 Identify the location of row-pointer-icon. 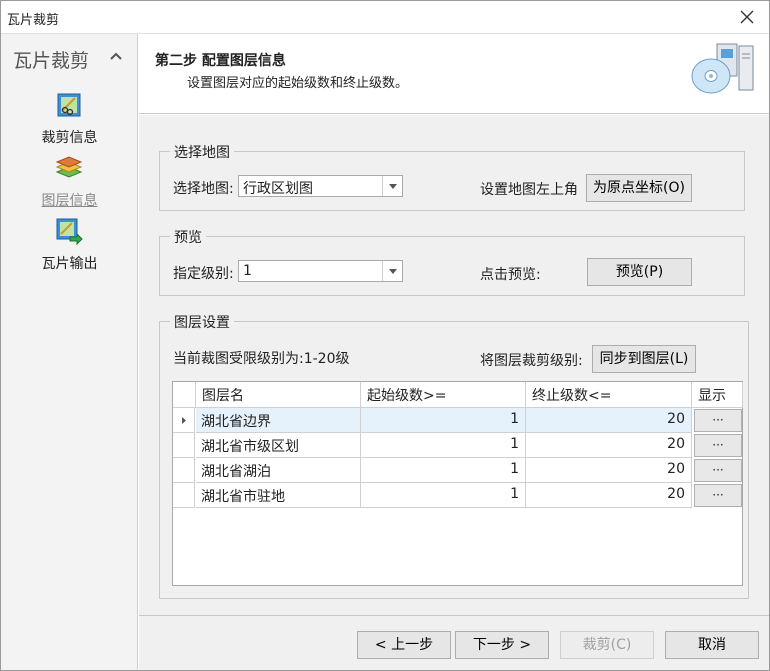
(184, 420).